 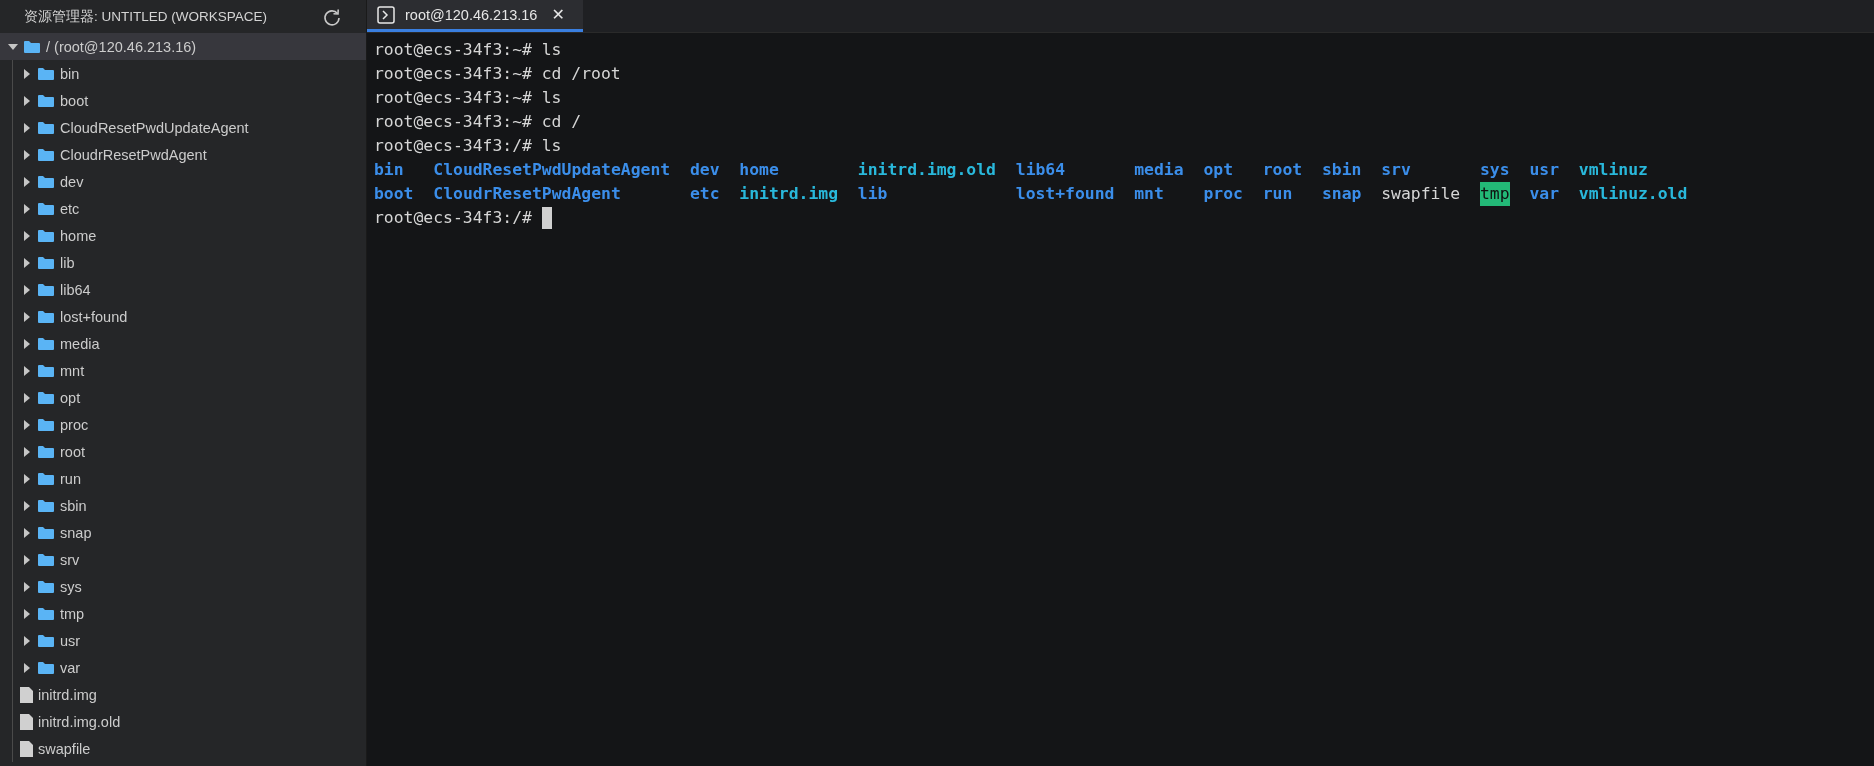 What do you see at coordinates (183, 505) in the screenshot?
I see `tree-item: sbin` at bounding box center [183, 505].